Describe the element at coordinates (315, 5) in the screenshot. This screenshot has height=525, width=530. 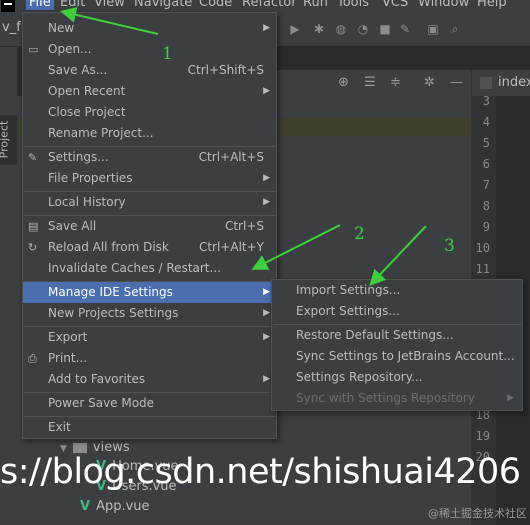
I see `menu-run: Run` at that location.